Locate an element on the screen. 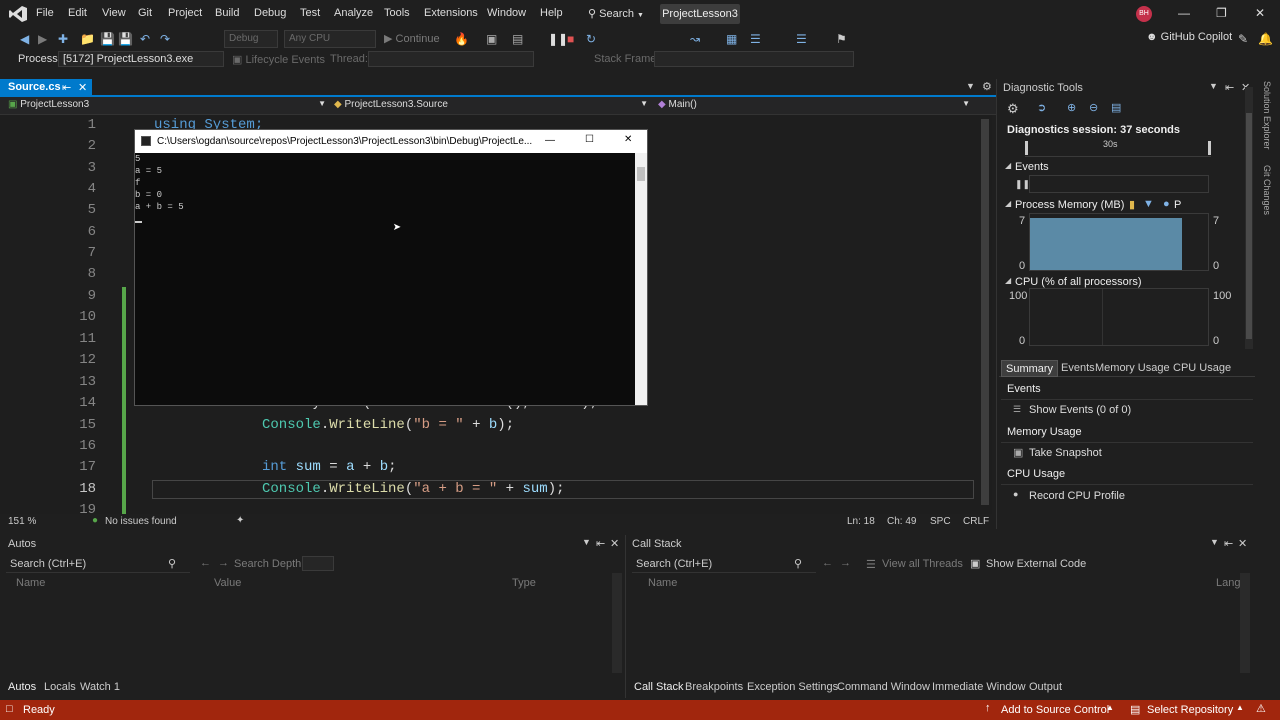 The width and height of the screenshot is (1280, 720). maximize-button: ❐ is located at coordinates (1221, 13).